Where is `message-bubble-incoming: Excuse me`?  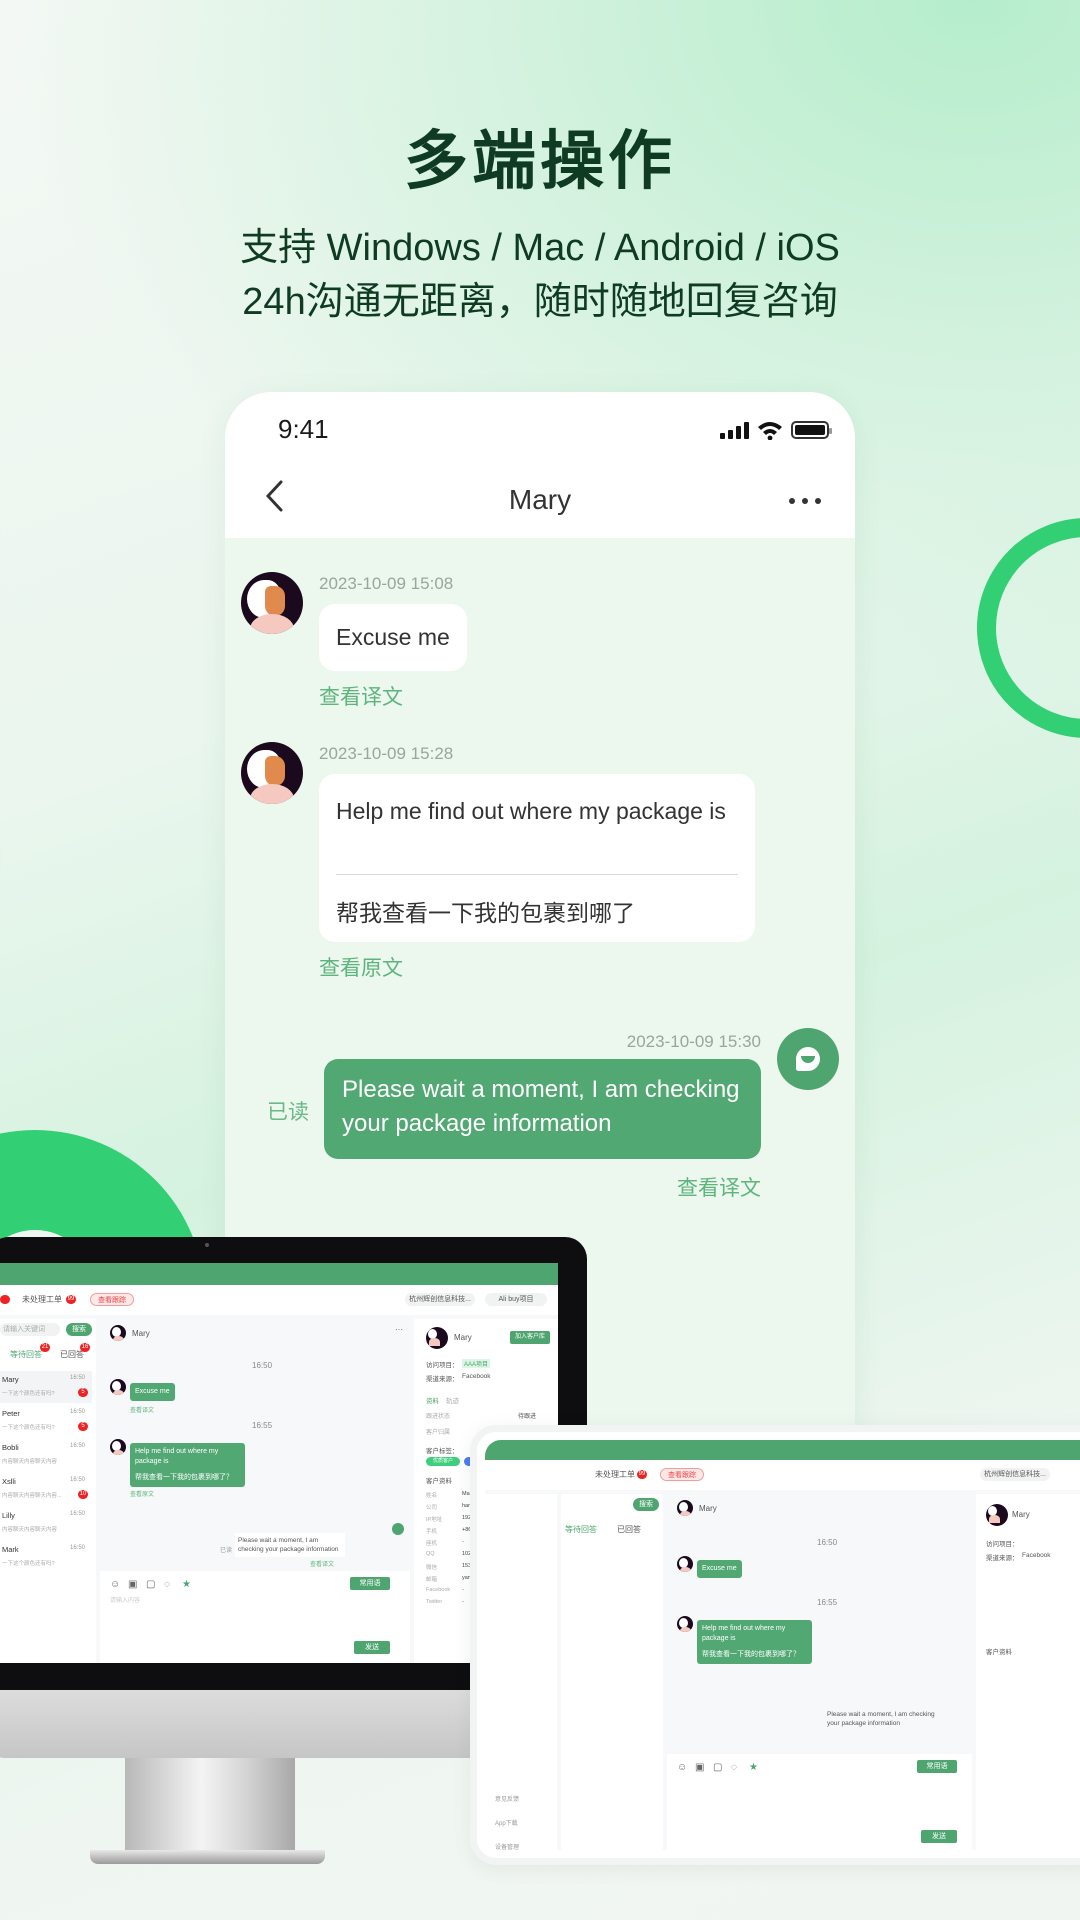 message-bubble-incoming: Excuse me is located at coordinates (393, 637).